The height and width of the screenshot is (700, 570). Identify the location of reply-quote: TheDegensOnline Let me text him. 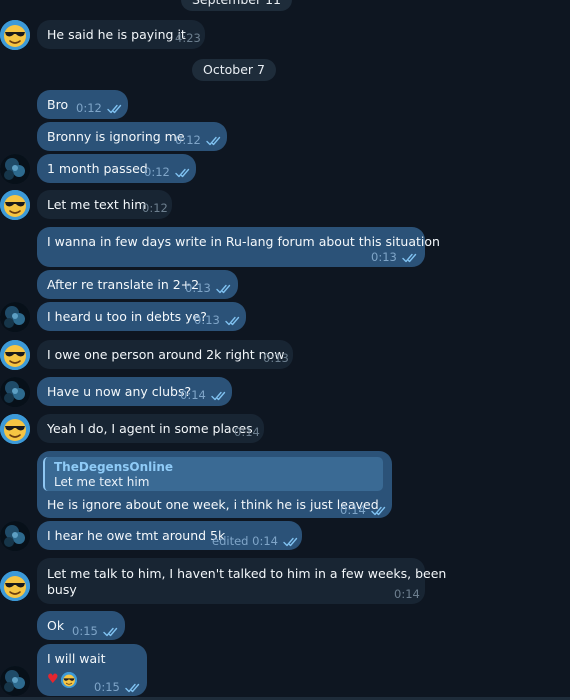
(213, 474).